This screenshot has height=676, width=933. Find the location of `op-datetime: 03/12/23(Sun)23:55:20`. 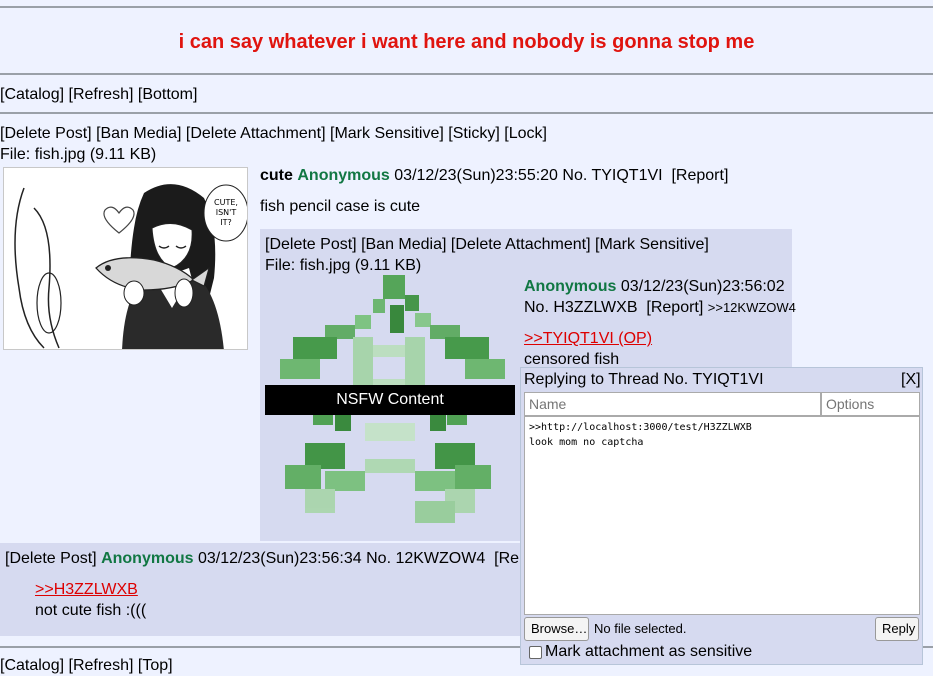

op-datetime: 03/12/23(Sun)23:55:20 is located at coordinates (476, 175).